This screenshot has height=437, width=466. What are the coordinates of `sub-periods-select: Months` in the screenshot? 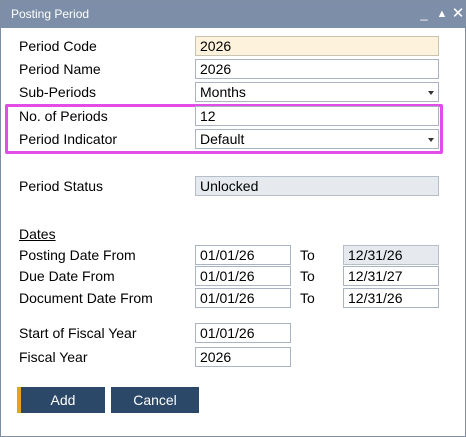 It's located at (317, 92).